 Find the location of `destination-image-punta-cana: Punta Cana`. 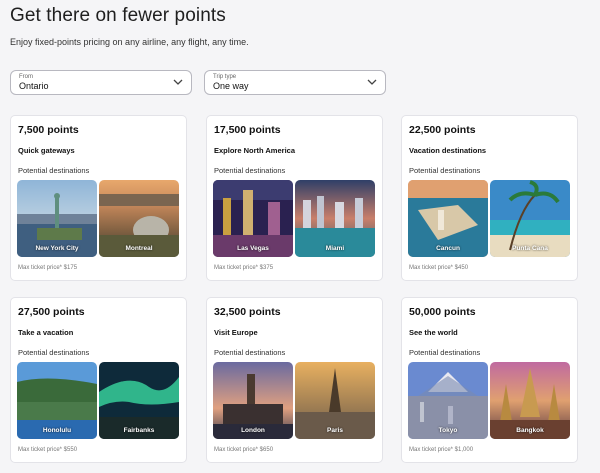

destination-image-punta-cana: Punta Cana is located at coordinates (530, 218).